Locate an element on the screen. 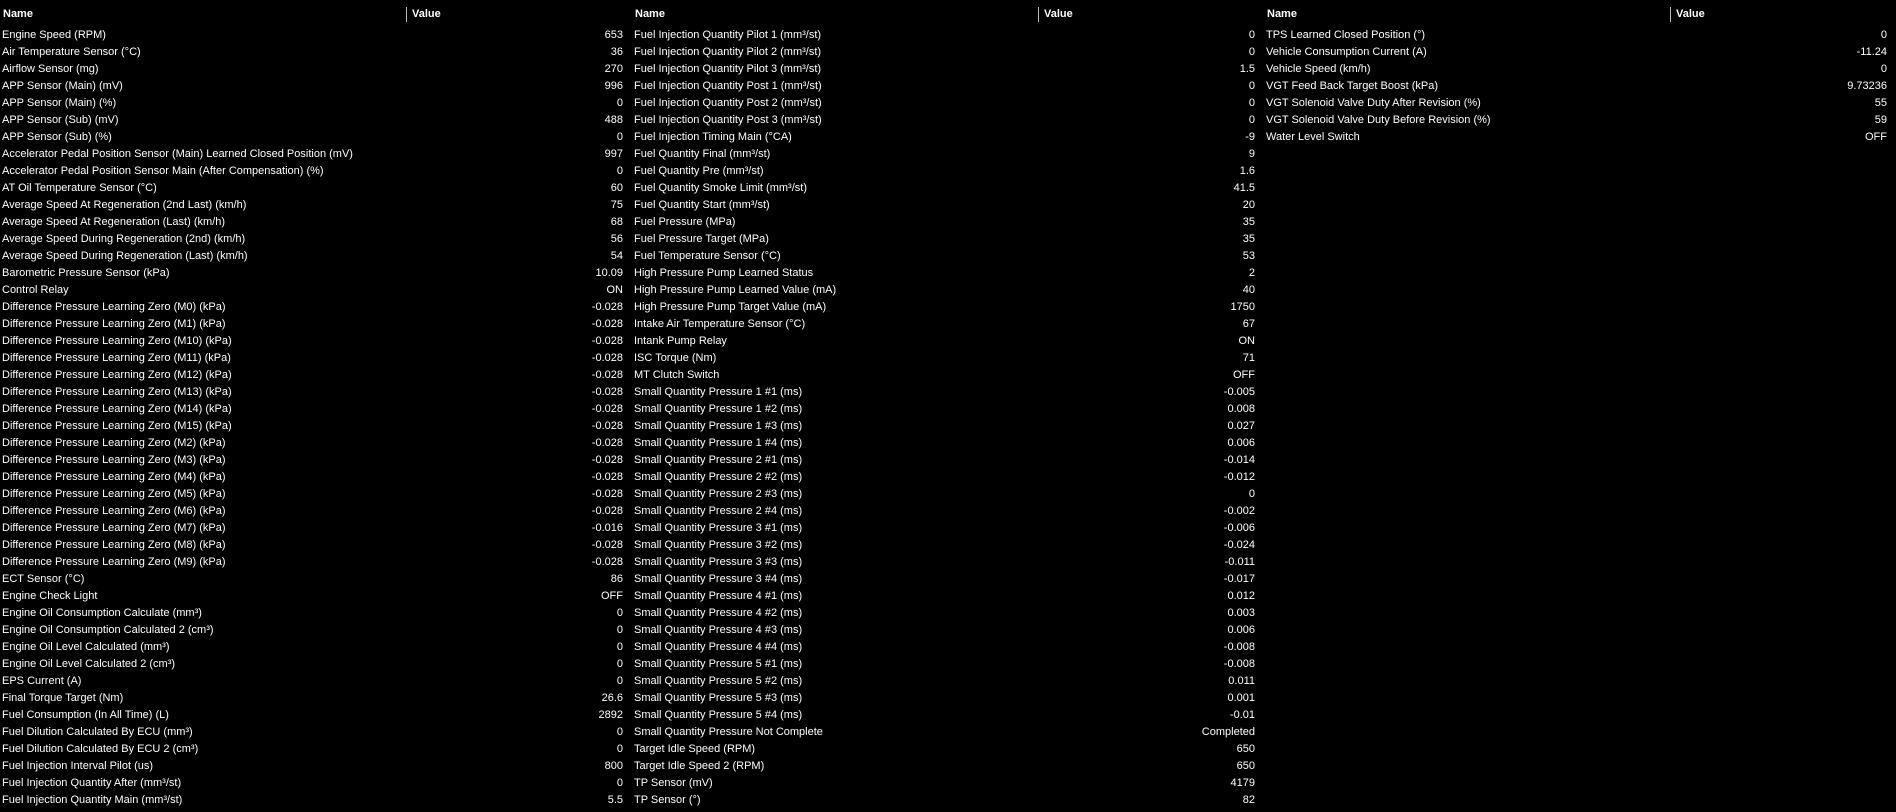  table-row: Small Quantity Pressure 5 #4 (ms) -0.01 is located at coordinates (948, 715).